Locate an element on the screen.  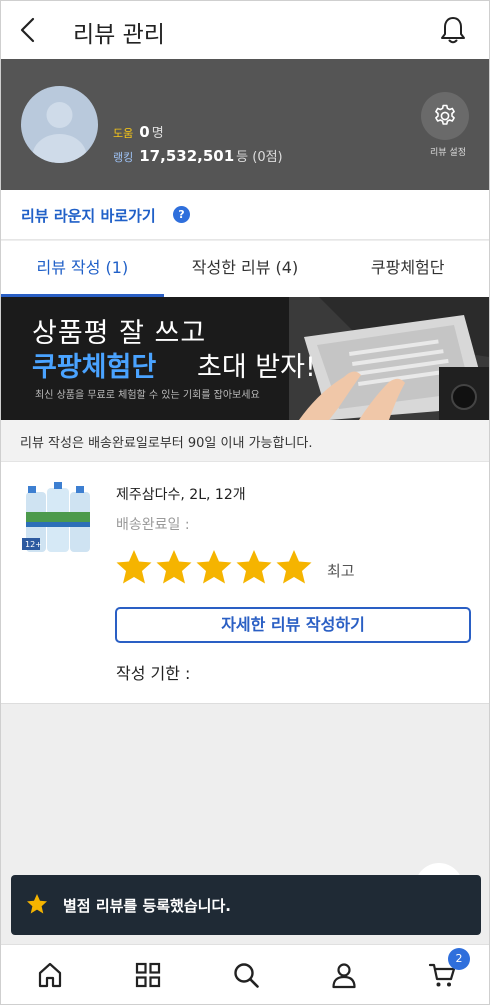
review-lounge-link: 리뷰 라운지 바로가기 ? is located at coordinates (245, 215).